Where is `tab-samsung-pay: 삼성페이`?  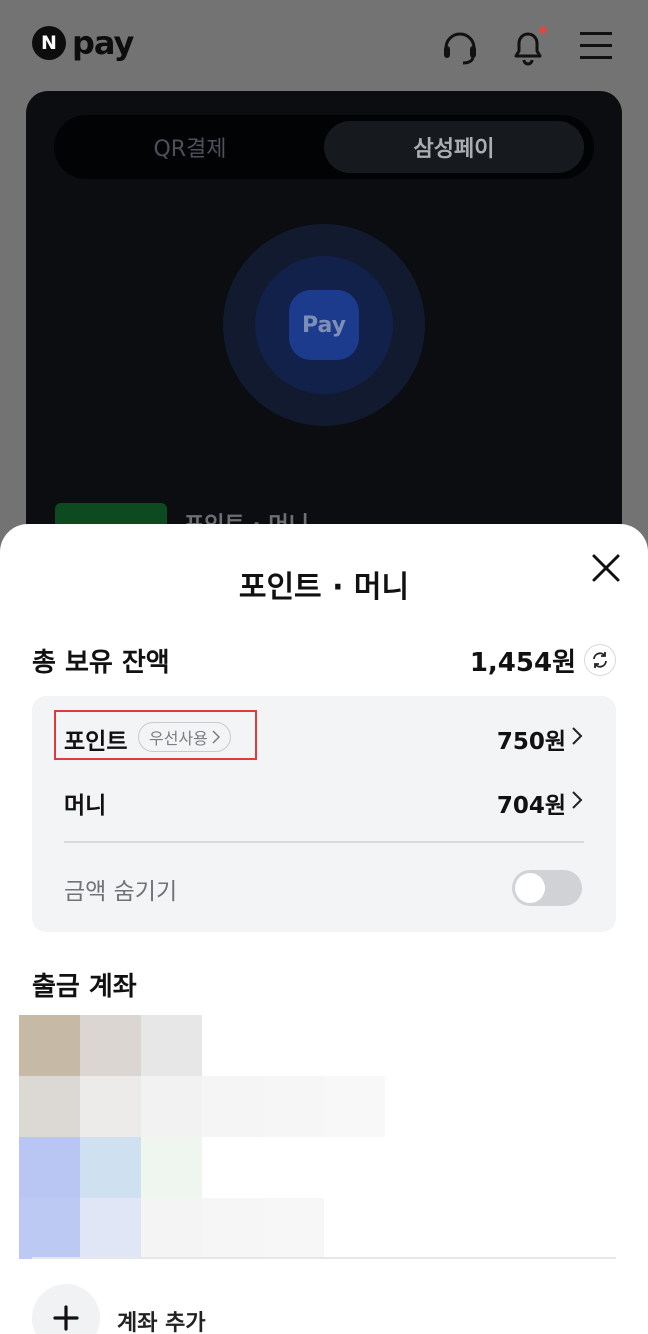
tab-samsung-pay: 삼성페이 is located at coordinates (454, 147).